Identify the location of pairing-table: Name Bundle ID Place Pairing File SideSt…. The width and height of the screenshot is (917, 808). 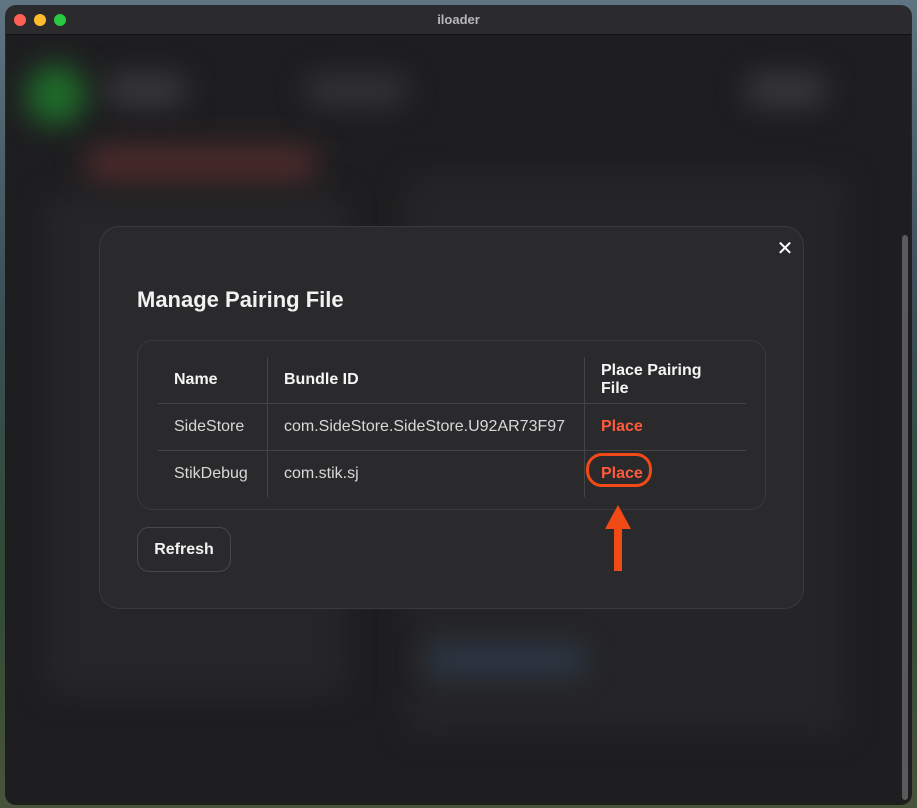
(452, 427).